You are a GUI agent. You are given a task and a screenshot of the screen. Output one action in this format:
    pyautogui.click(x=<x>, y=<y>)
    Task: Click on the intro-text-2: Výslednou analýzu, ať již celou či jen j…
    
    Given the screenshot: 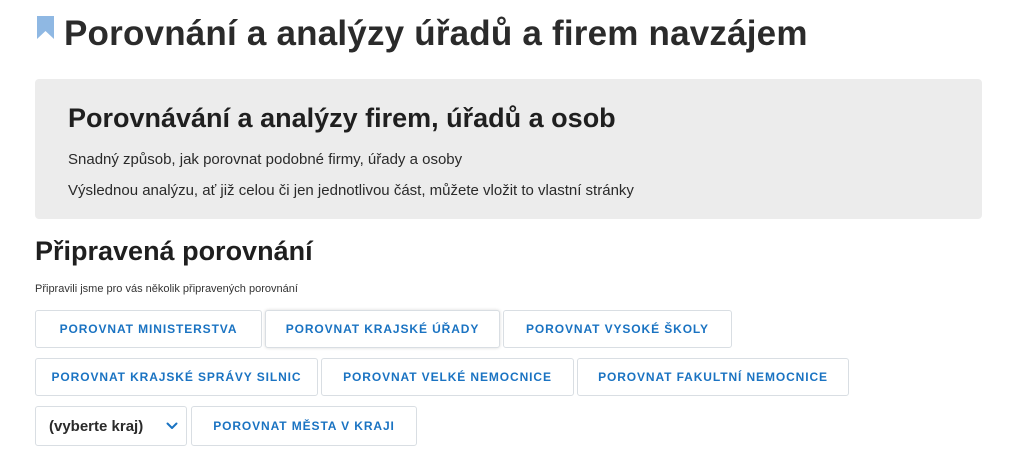 What is the action you would take?
    pyautogui.click(x=351, y=190)
    